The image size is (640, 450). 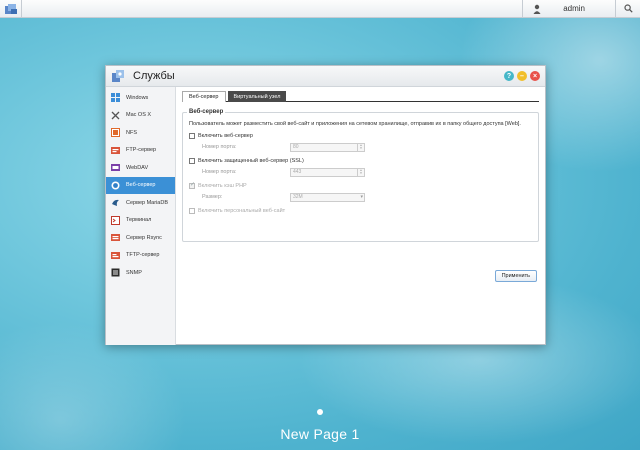 I want to click on mariadb-icon, so click(x=115, y=203).